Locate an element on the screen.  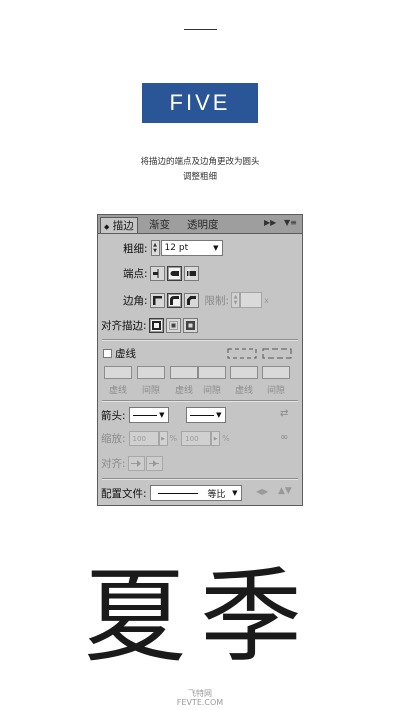
align-outside-button is located at coordinates (190, 325).